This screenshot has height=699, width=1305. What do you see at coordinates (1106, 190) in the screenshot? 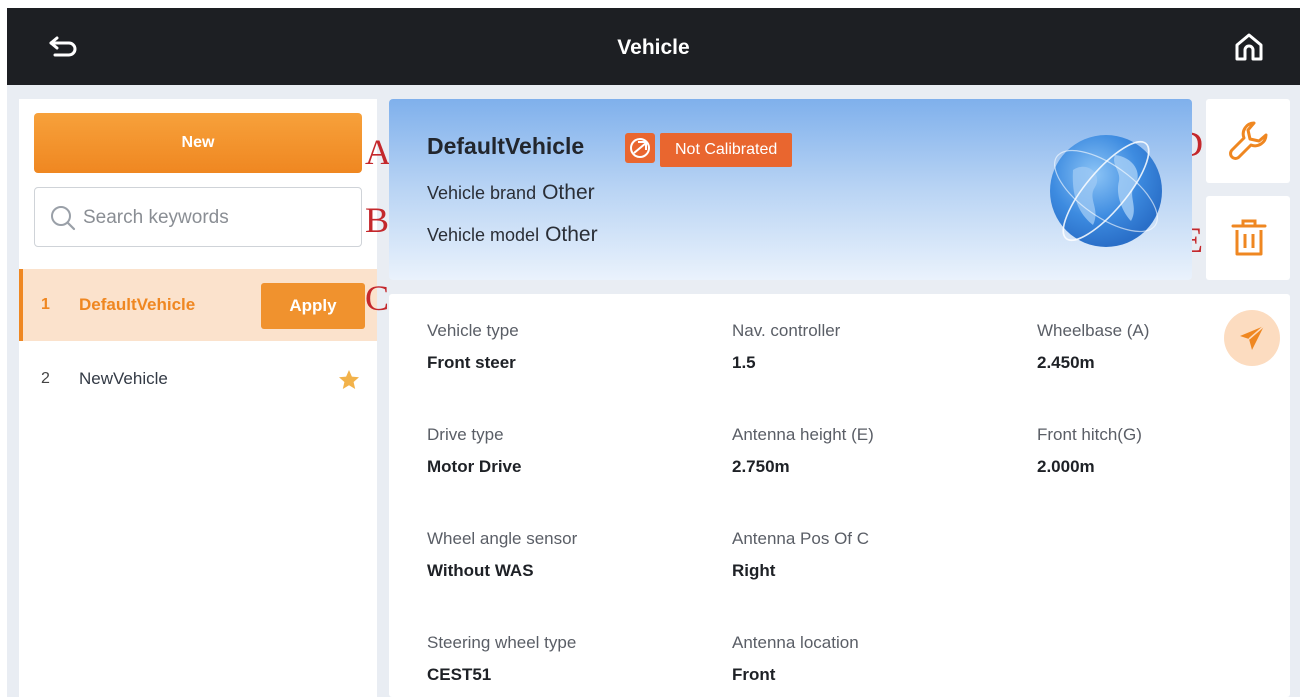
I see `globe-icon` at bounding box center [1106, 190].